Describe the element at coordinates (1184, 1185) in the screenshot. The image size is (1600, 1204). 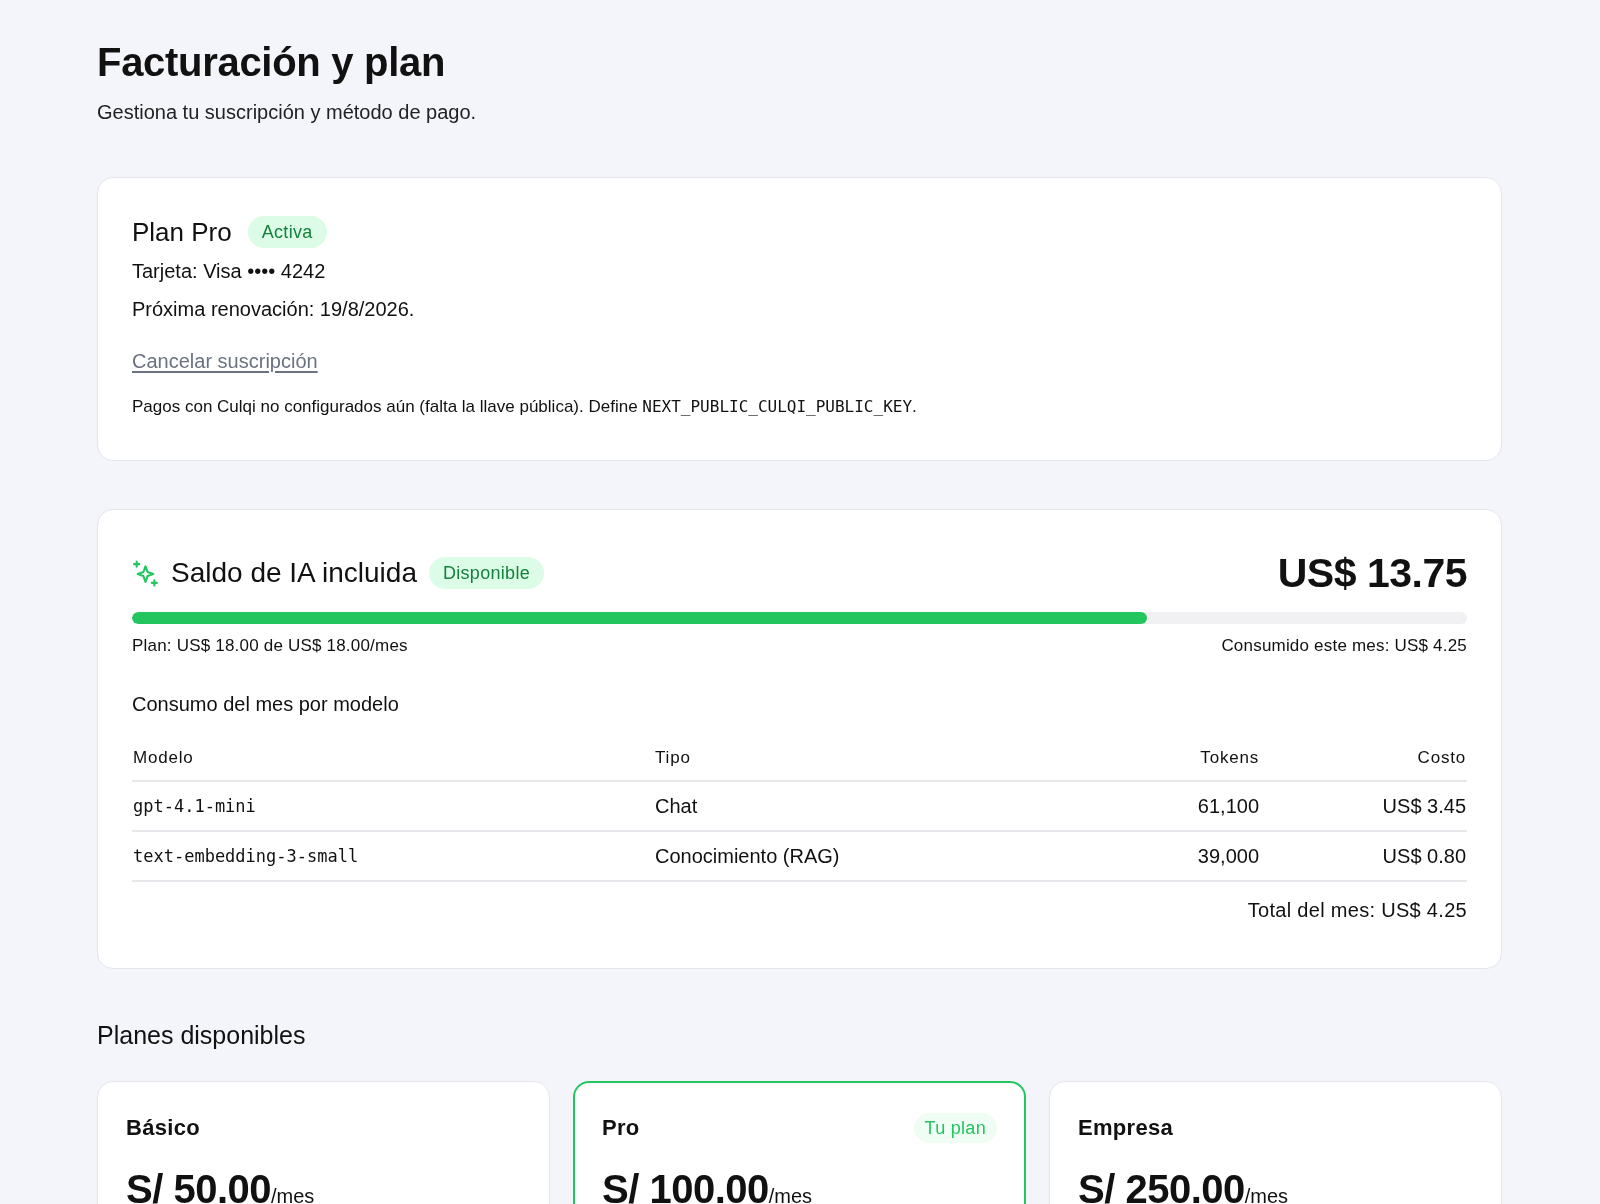
I see `plan-price: S/ 250.00/mes` at that location.